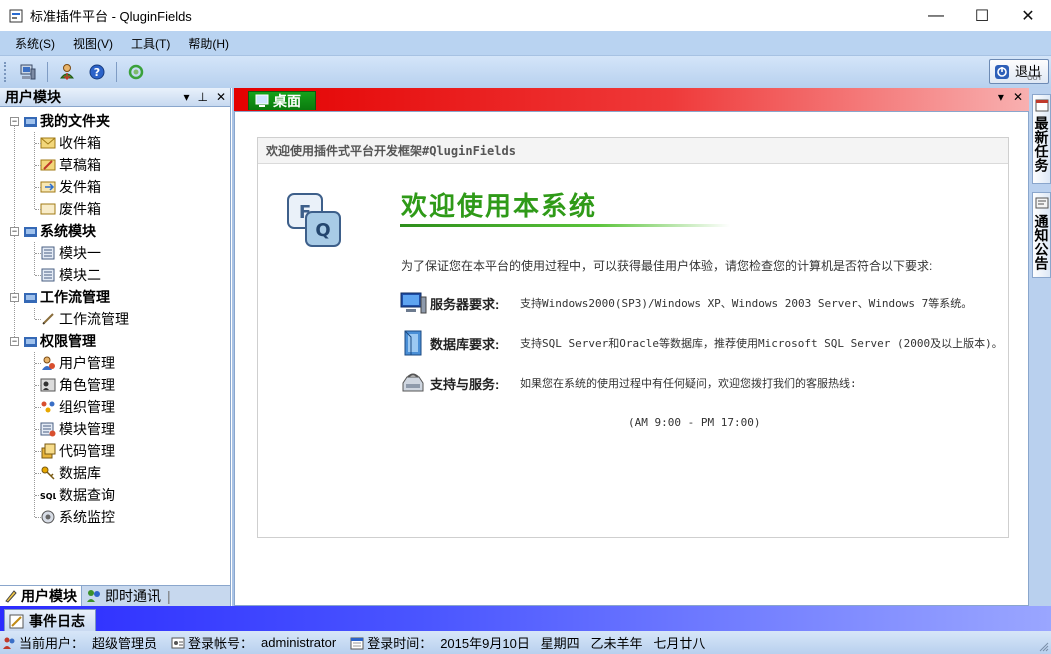 Image resolution: width=1051 pixels, height=654 pixels. Describe the element at coordinates (115, 209) in the screenshot. I see `tree-item-trash: 废件箱` at that location.